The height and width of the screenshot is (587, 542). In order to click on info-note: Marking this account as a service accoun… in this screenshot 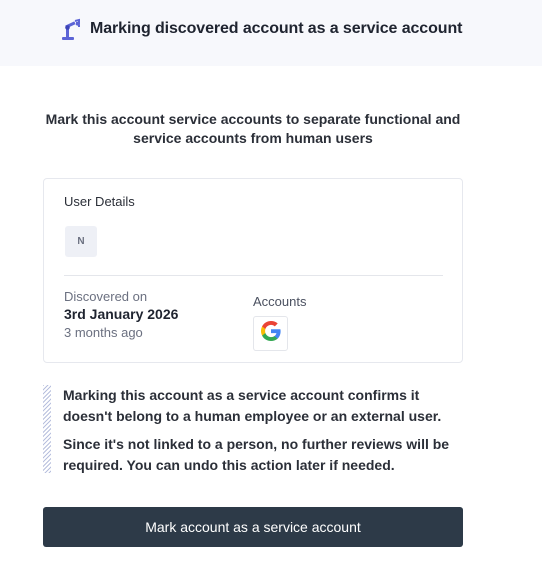, I will do `click(253, 430)`.